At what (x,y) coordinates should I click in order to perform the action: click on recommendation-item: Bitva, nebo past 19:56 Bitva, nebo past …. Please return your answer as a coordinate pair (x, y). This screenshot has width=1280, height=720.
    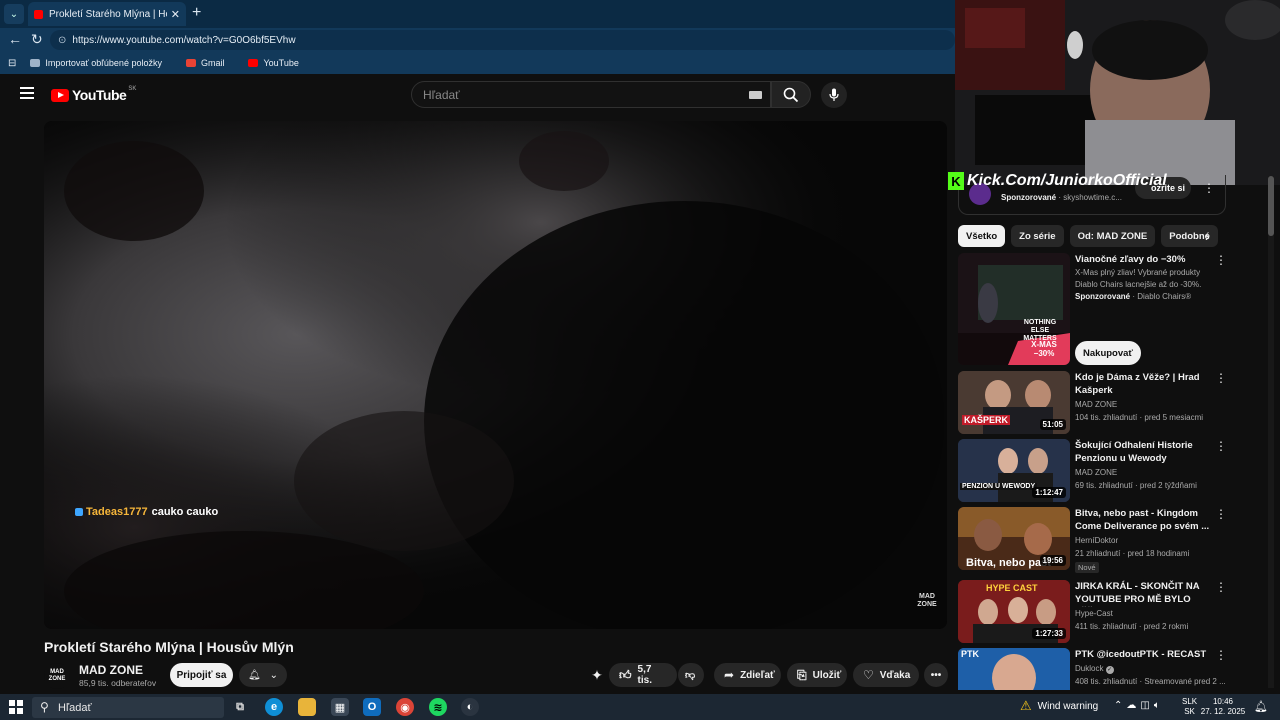
    Looking at the image, I should click on (1093, 542).